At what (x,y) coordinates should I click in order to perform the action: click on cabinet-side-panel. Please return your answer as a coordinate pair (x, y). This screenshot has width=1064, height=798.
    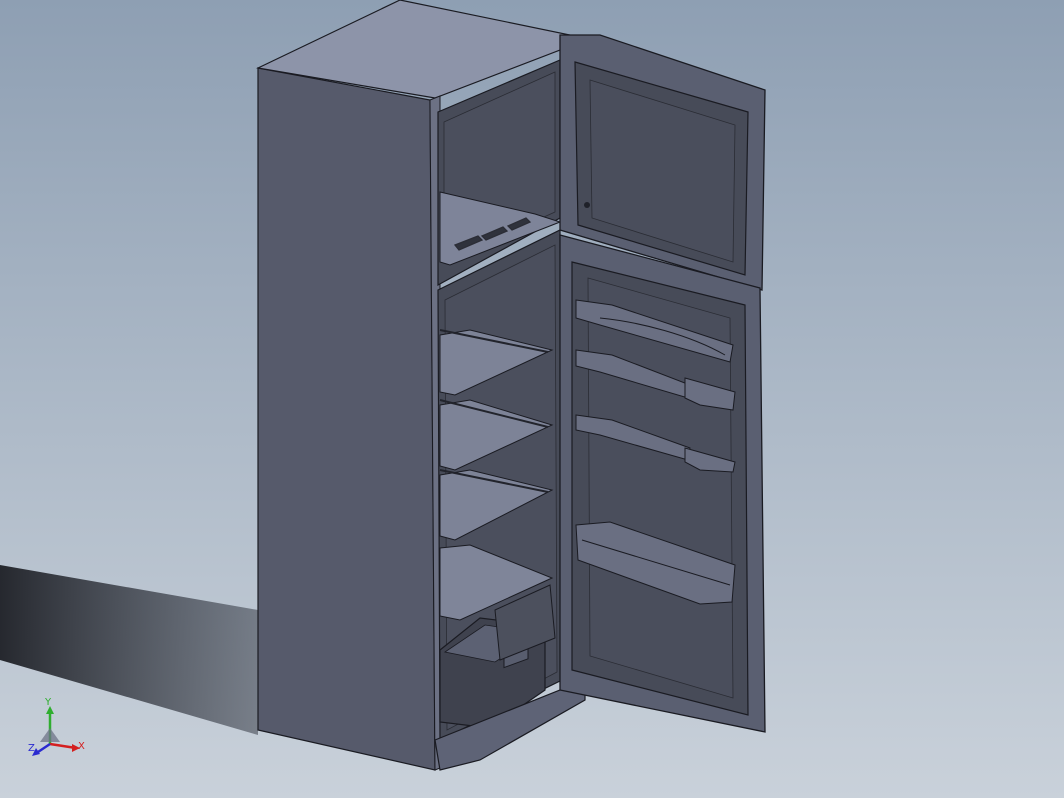
    Looking at the image, I should click on (346, 419).